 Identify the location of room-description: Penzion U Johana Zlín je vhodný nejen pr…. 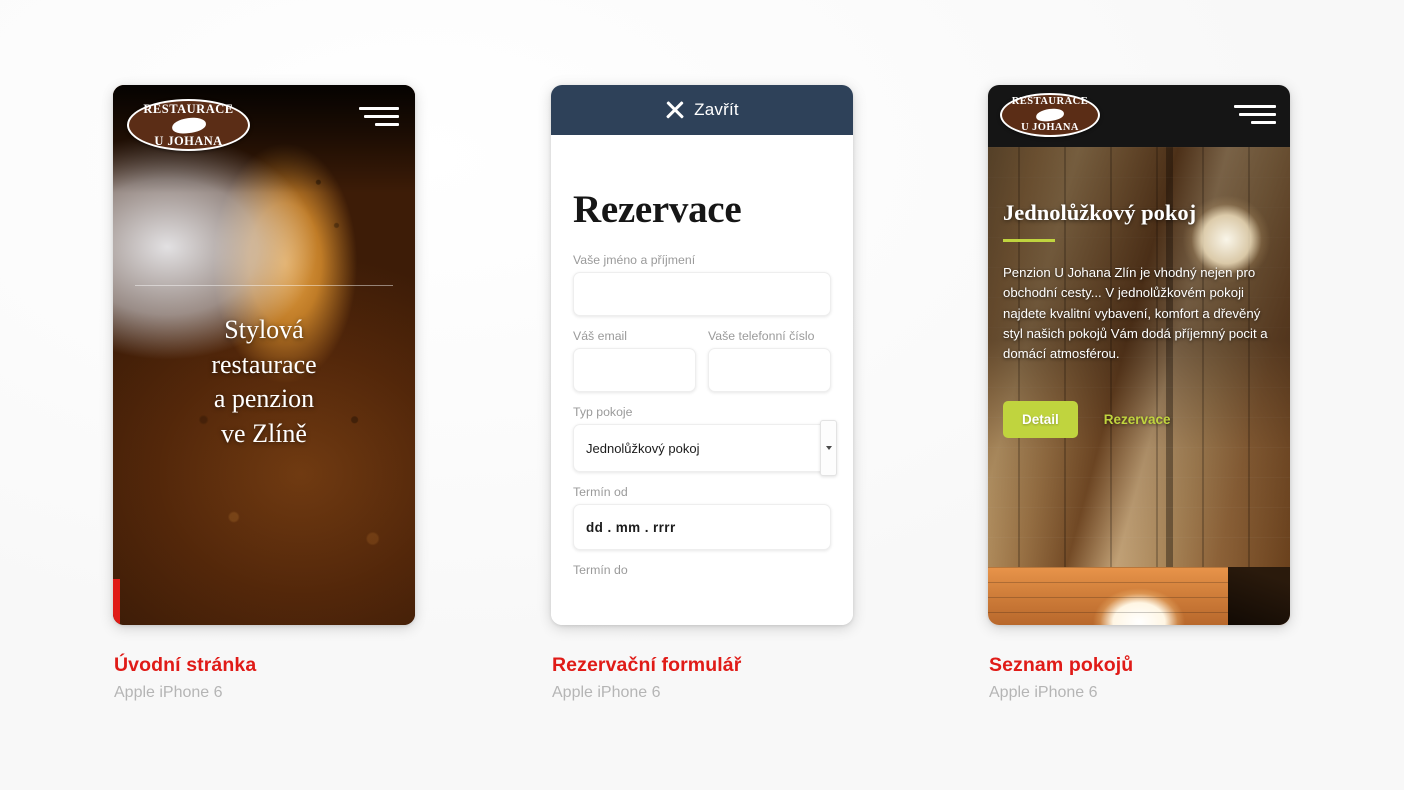
(1135, 313).